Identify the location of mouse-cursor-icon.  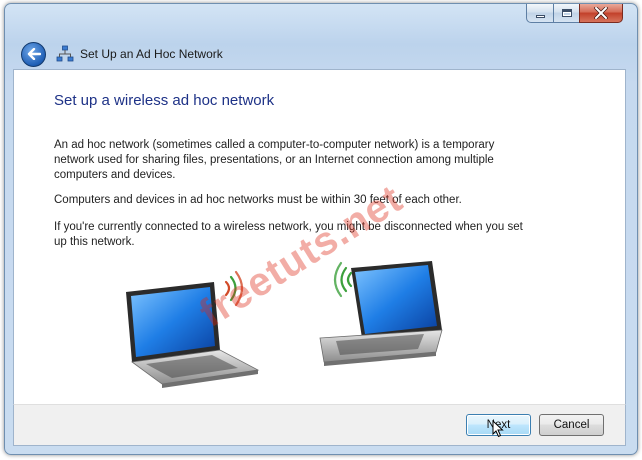
(498, 429).